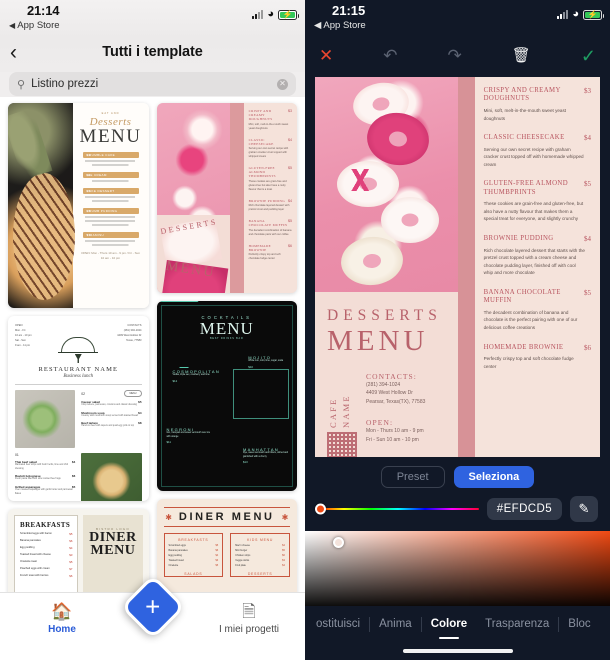 Image resolution: width=610 pixels, height=660 pixels. What do you see at coordinates (249, 611) in the screenshot?
I see `folder-edit-icon: 🗎` at bounding box center [249, 611].